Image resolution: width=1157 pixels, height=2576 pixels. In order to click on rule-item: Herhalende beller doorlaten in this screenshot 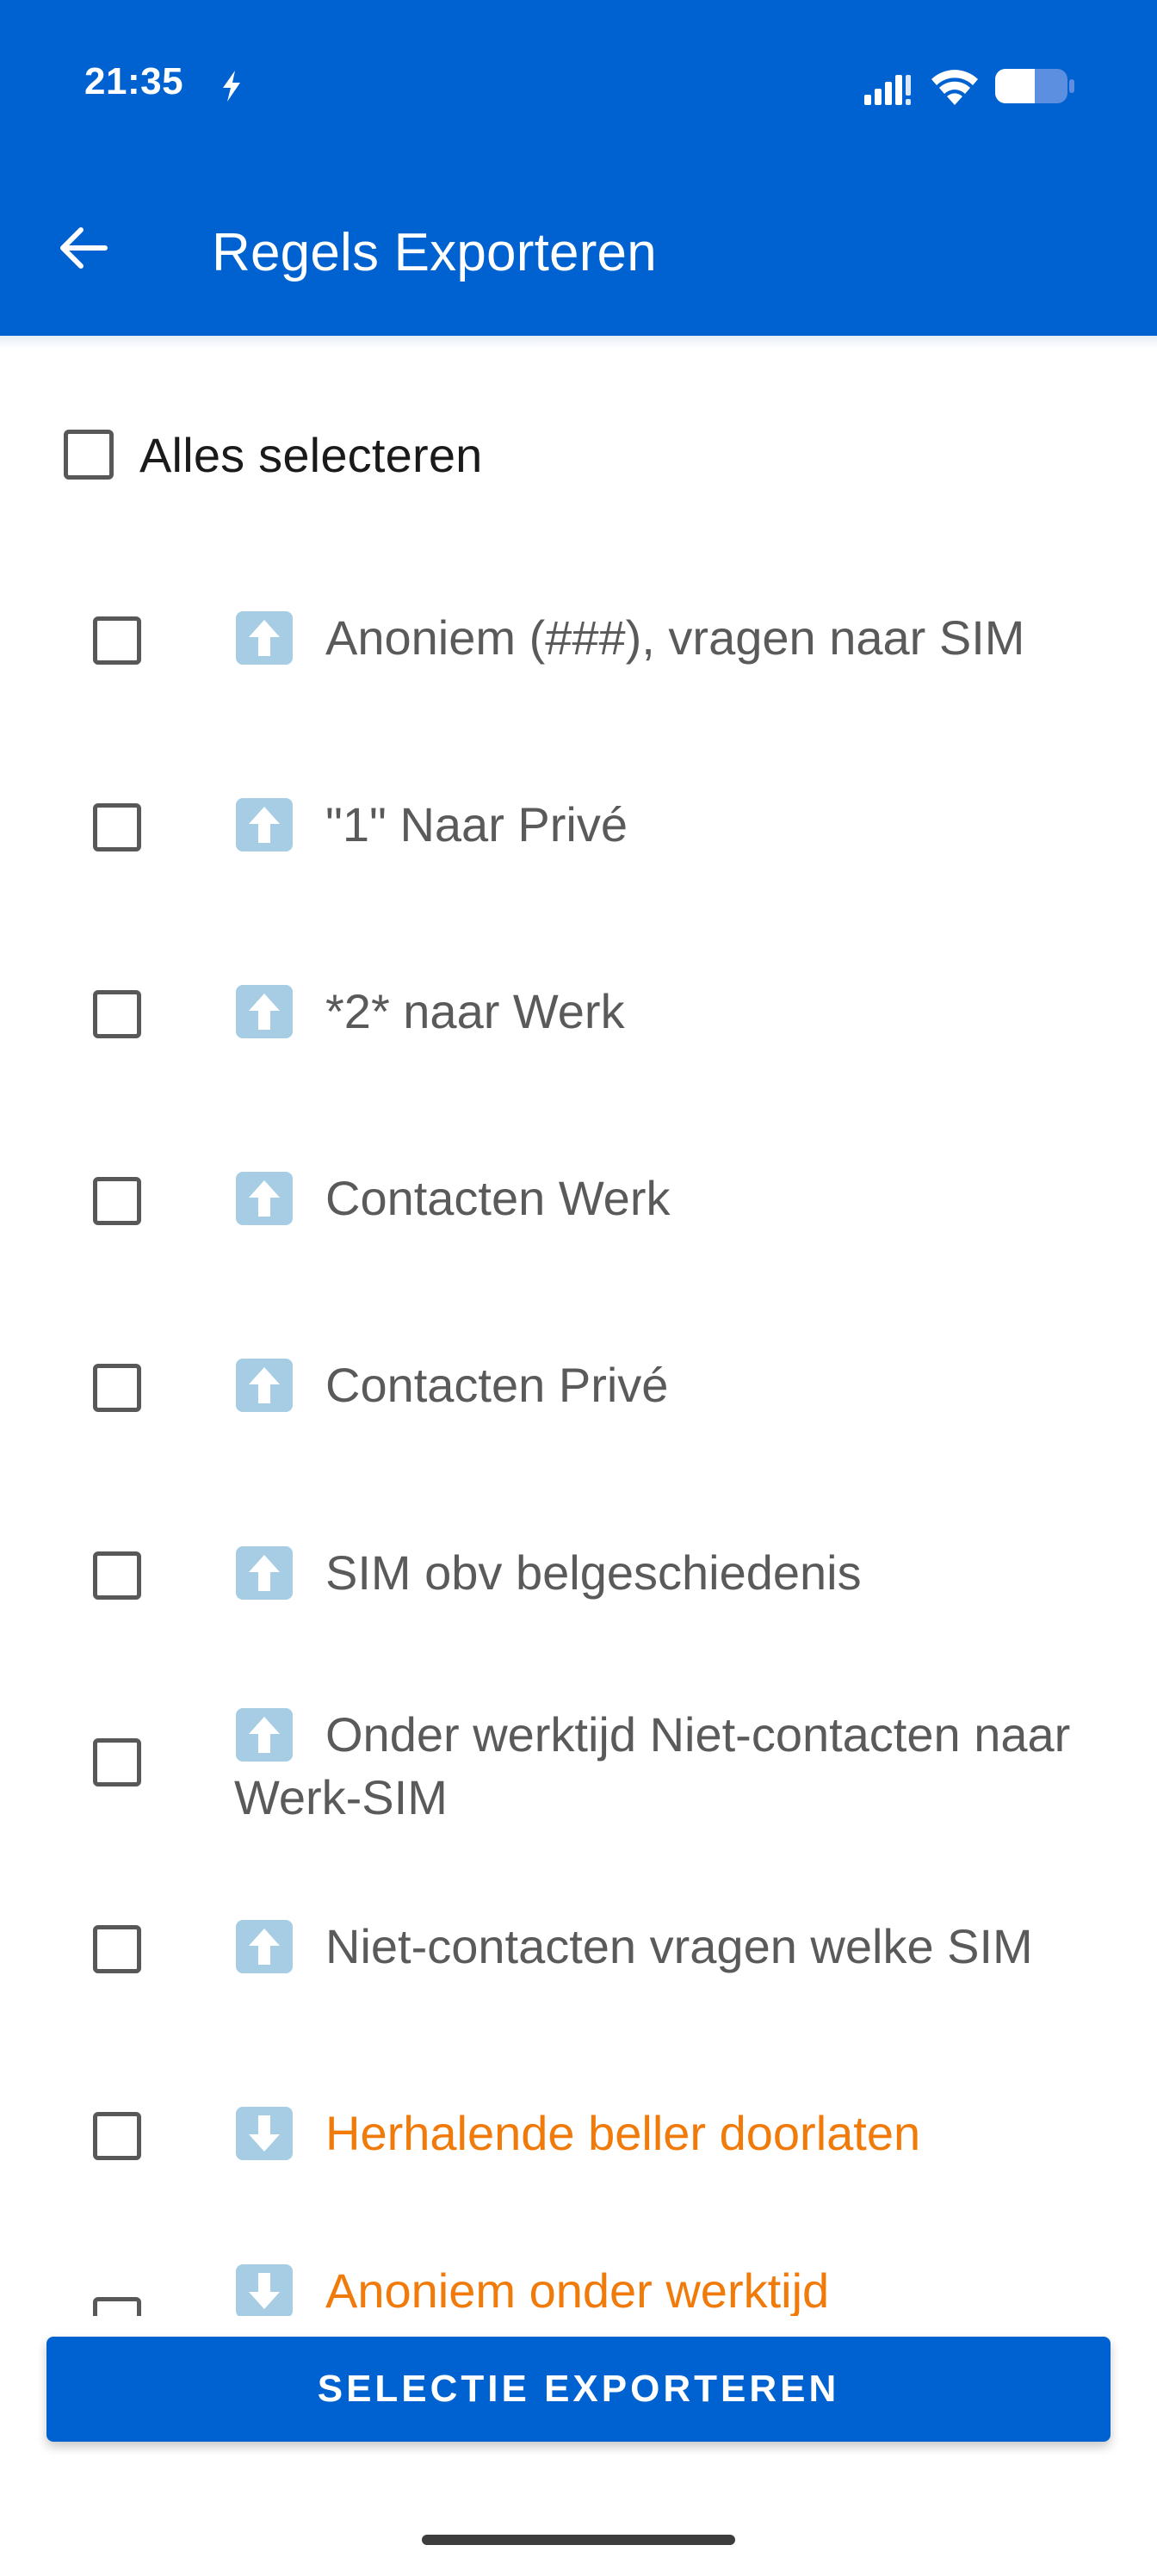, I will do `click(579, 2141)`.